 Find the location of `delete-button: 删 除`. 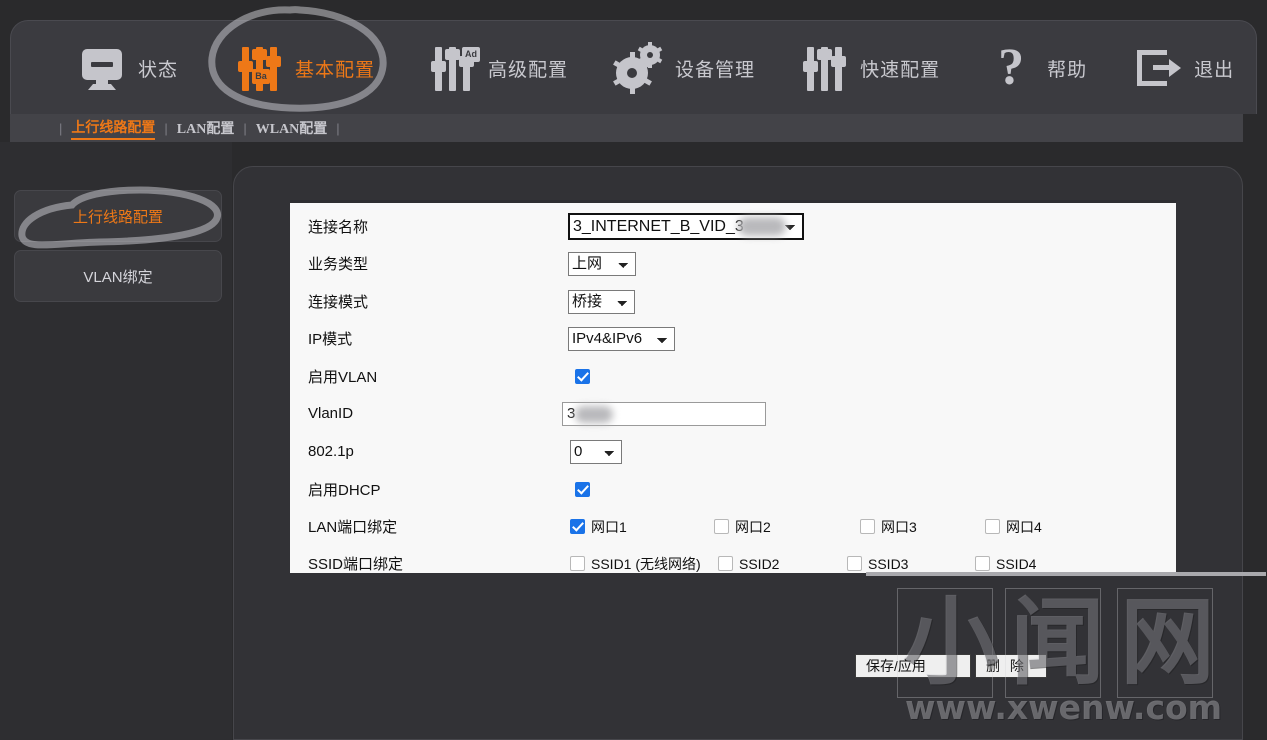

delete-button: 删 除 is located at coordinates (1011, 666).